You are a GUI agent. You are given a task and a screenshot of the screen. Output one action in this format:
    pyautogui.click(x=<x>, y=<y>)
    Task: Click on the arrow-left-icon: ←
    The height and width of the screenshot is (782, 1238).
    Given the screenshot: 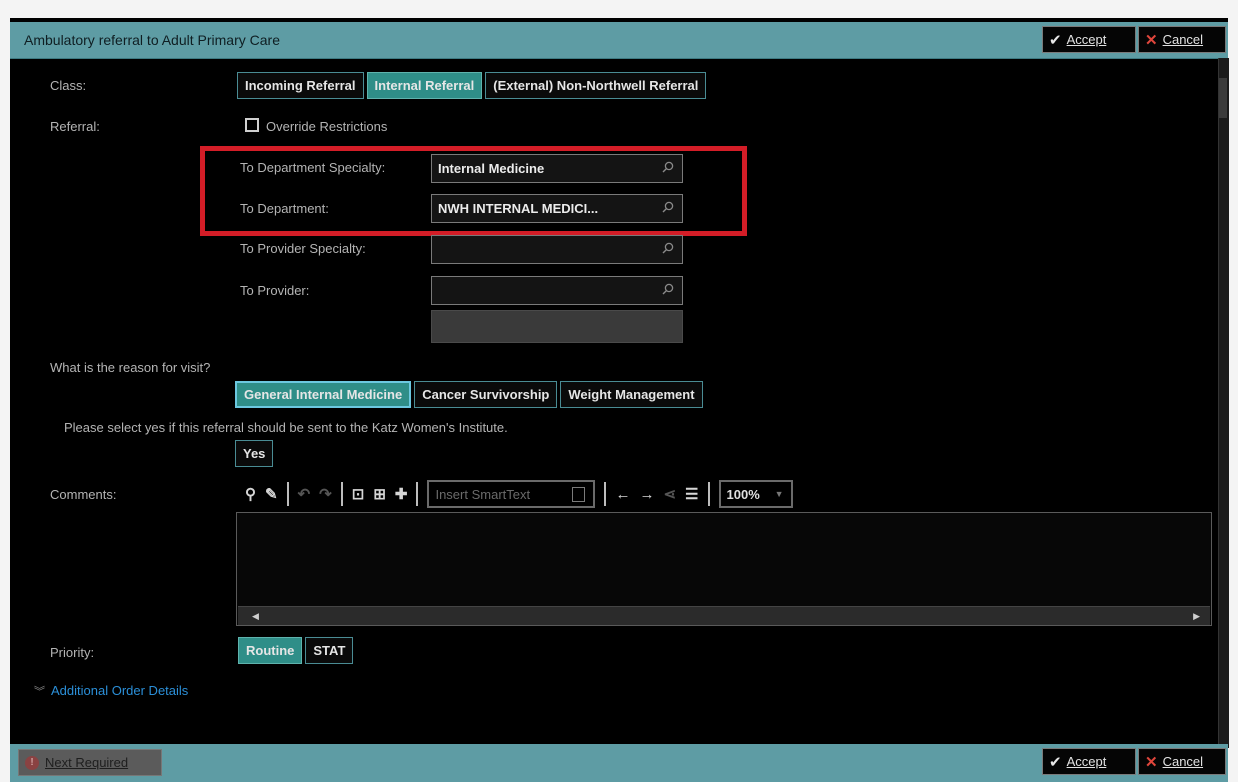 What is the action you would take?
    pyautogui.click(x=622, y=494)
    